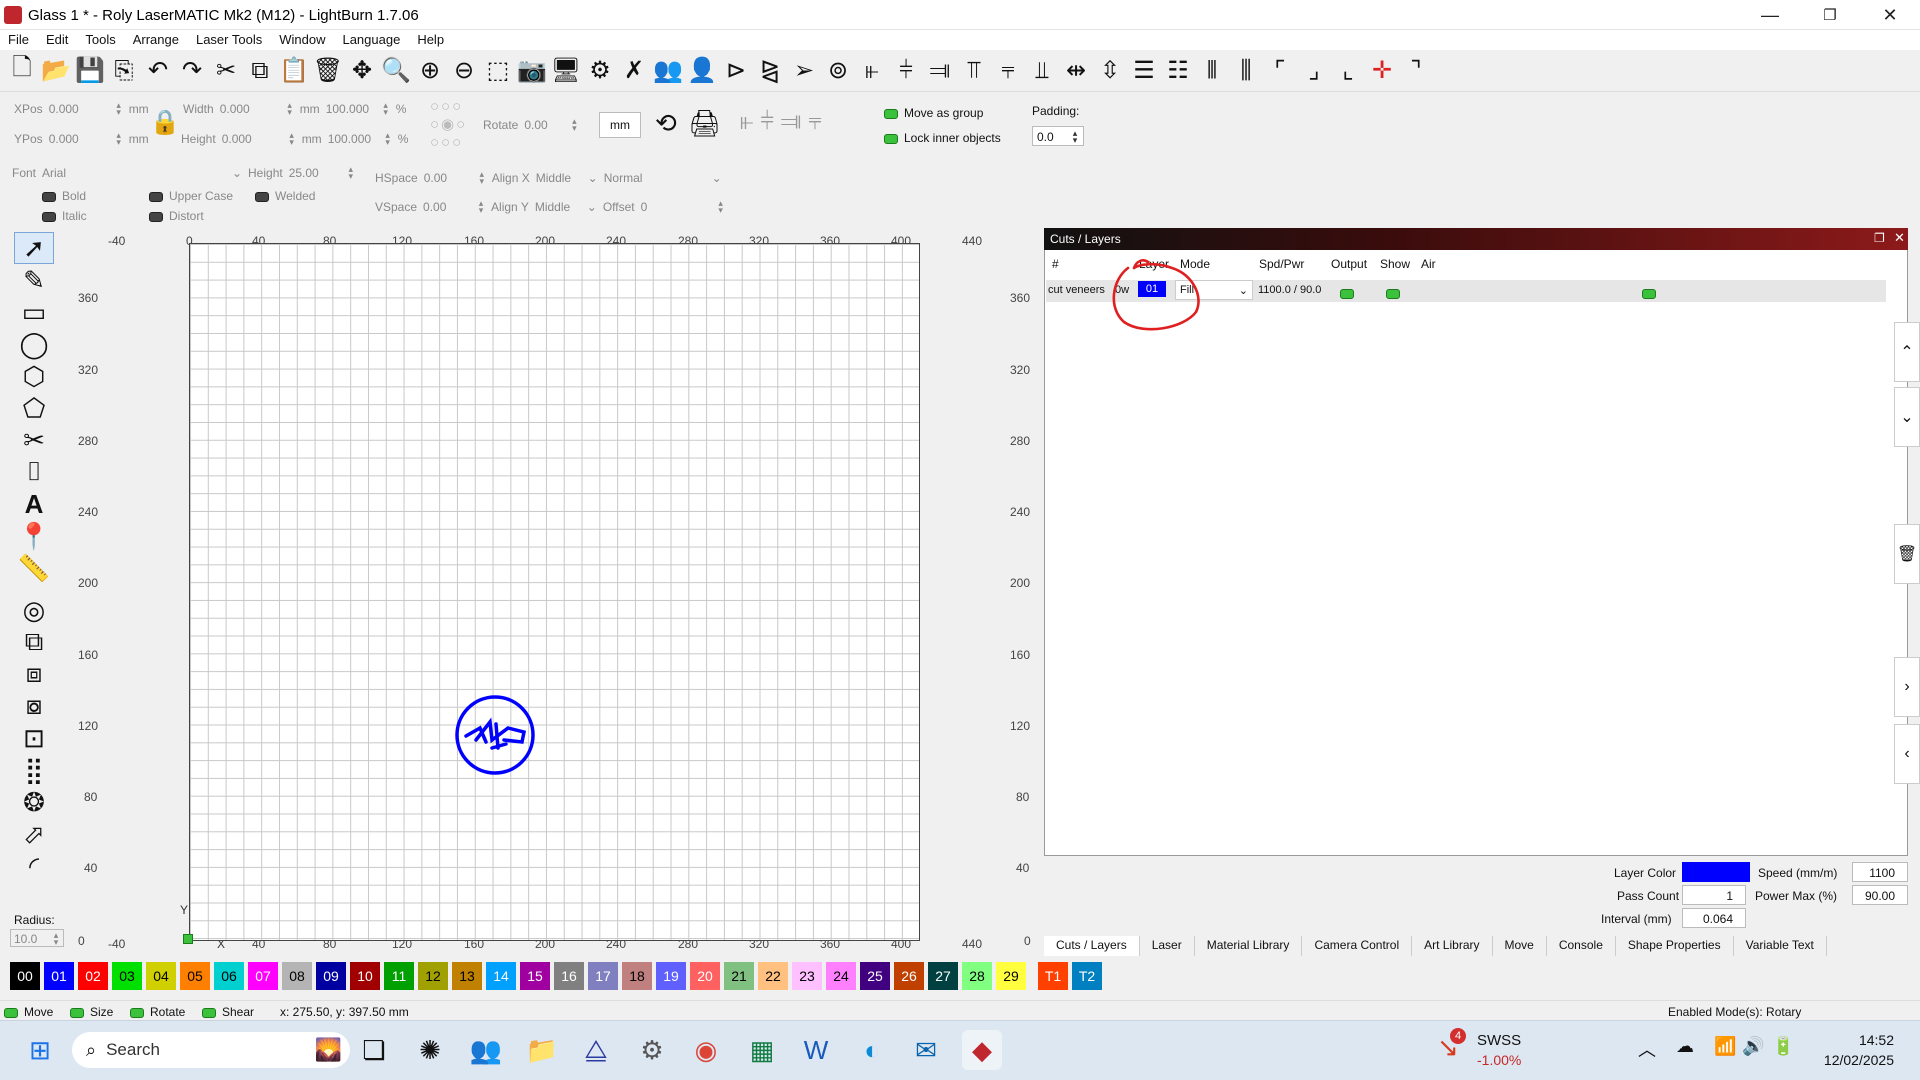 This screenshot has height=1080, width=1920. I want to click on rotate-value: 0.00, so click(544, 125).